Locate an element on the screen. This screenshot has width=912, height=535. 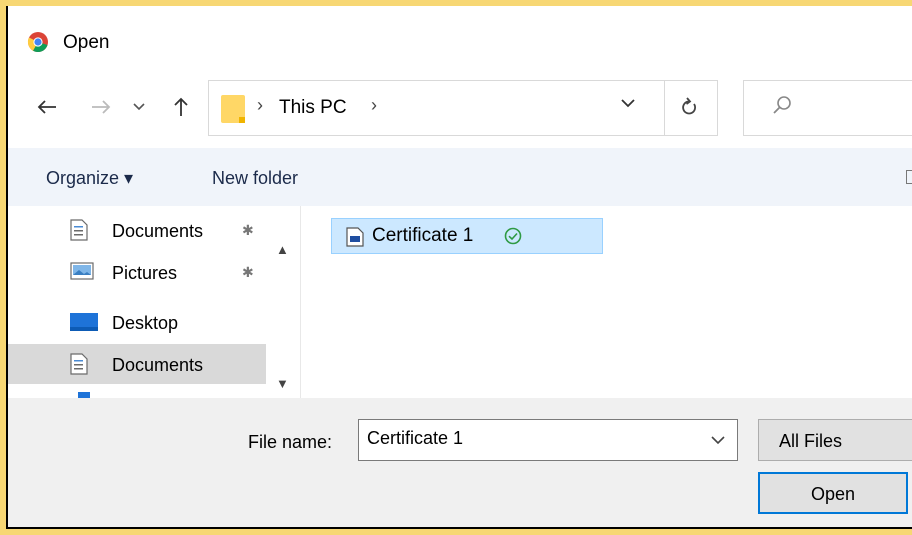
navigation-bar: › This PC › is located at coordinates (460, 101).